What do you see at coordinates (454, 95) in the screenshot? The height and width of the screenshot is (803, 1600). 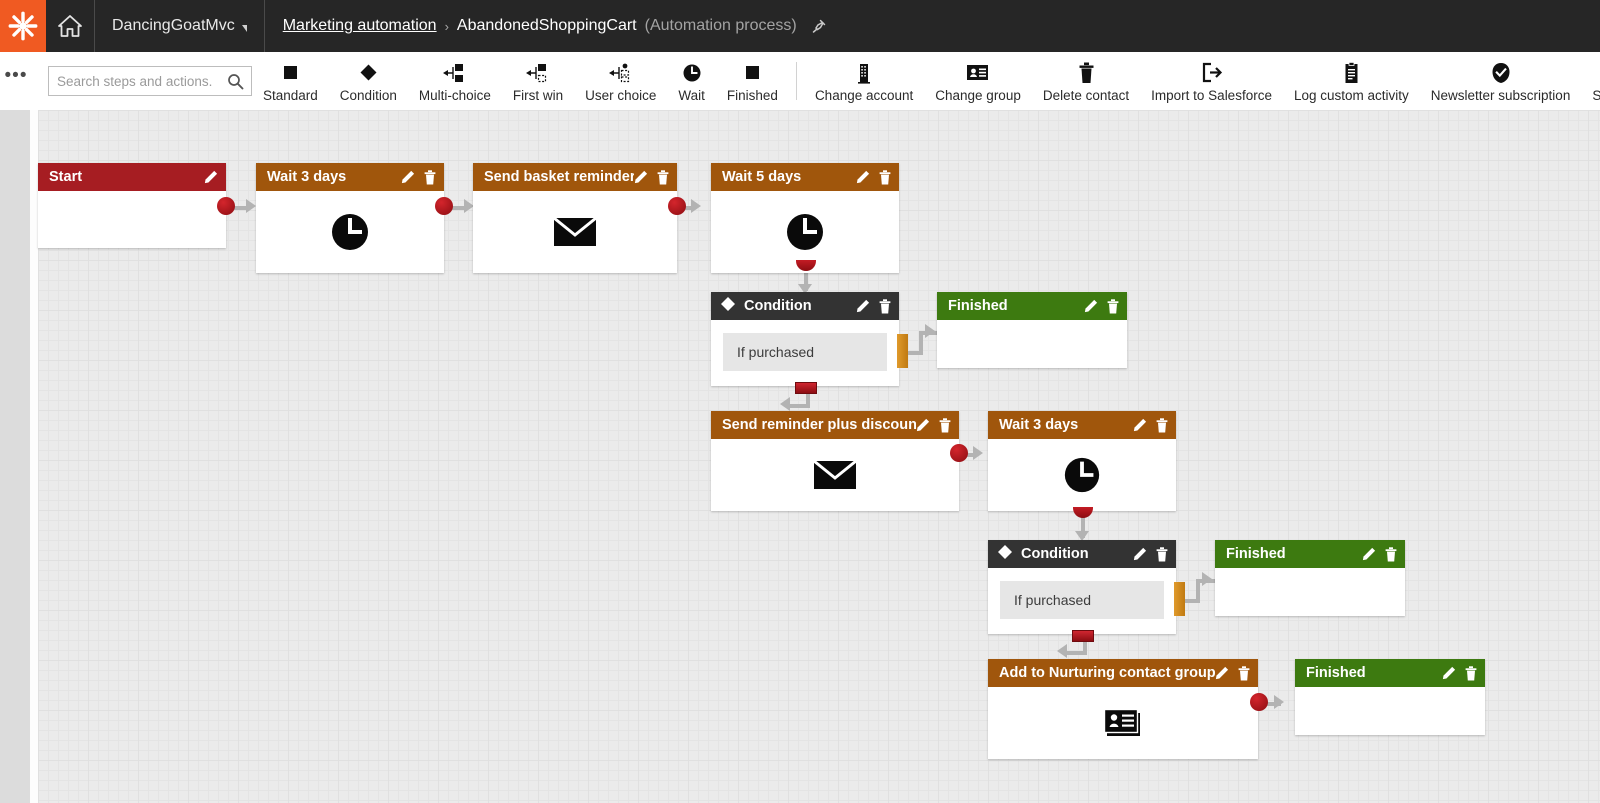 I see `toolbar-item-label: Multi-choice` at bounding box center [454, 95].